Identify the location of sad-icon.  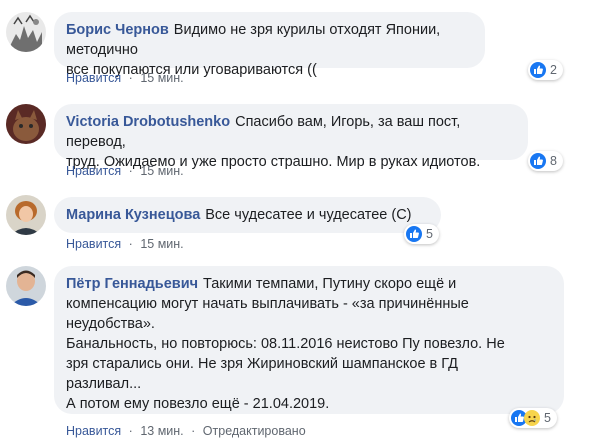
(532, 418).